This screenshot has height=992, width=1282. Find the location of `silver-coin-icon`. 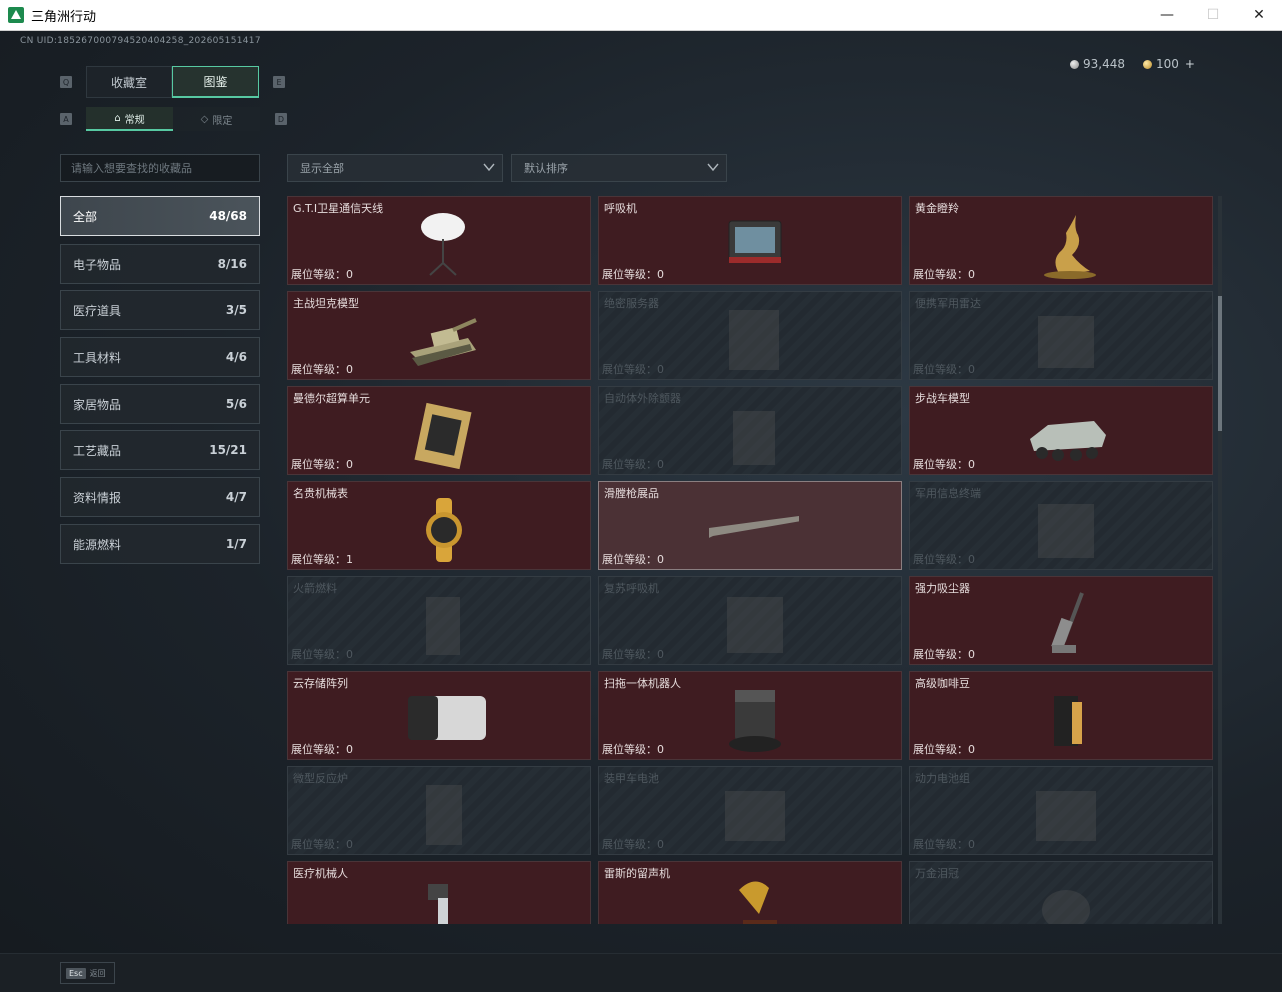

silver-coin-icon is located at coordinates (1074, 64).